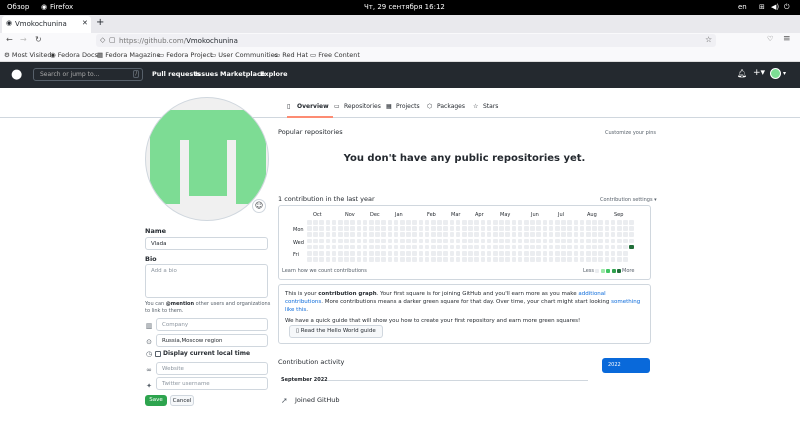 Image resolution: width=800 pixels, height=425 pixels. Describe the element at coordinates (335, 55) in the screenshot. I see `bookmark-free-content: ▭ Free Content` at that location.